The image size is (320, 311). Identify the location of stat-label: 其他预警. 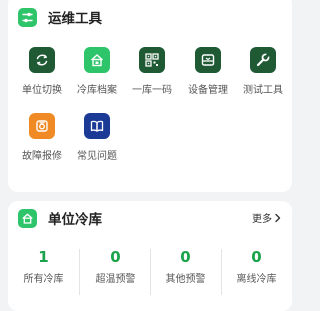
(185, 279).